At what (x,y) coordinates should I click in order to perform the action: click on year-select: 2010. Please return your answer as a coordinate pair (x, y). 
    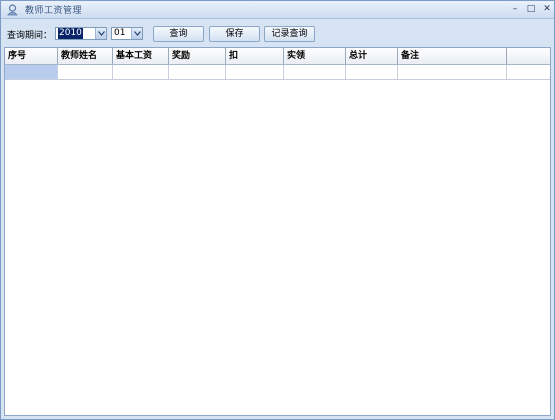
    Looking at the image, I should click on (81, 33).